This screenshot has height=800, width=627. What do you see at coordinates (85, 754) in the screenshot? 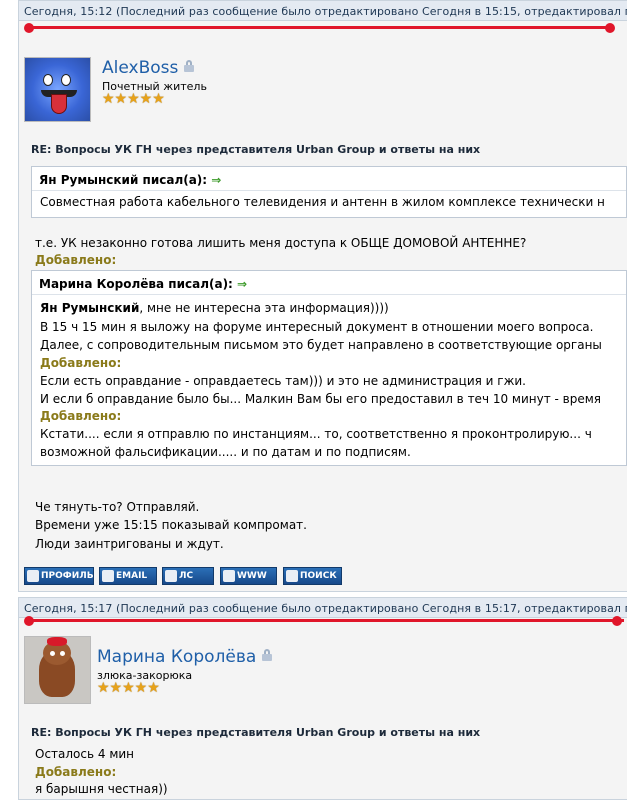
I see `post-text: Осталось 4 мин` at bounding box center [85, 754].